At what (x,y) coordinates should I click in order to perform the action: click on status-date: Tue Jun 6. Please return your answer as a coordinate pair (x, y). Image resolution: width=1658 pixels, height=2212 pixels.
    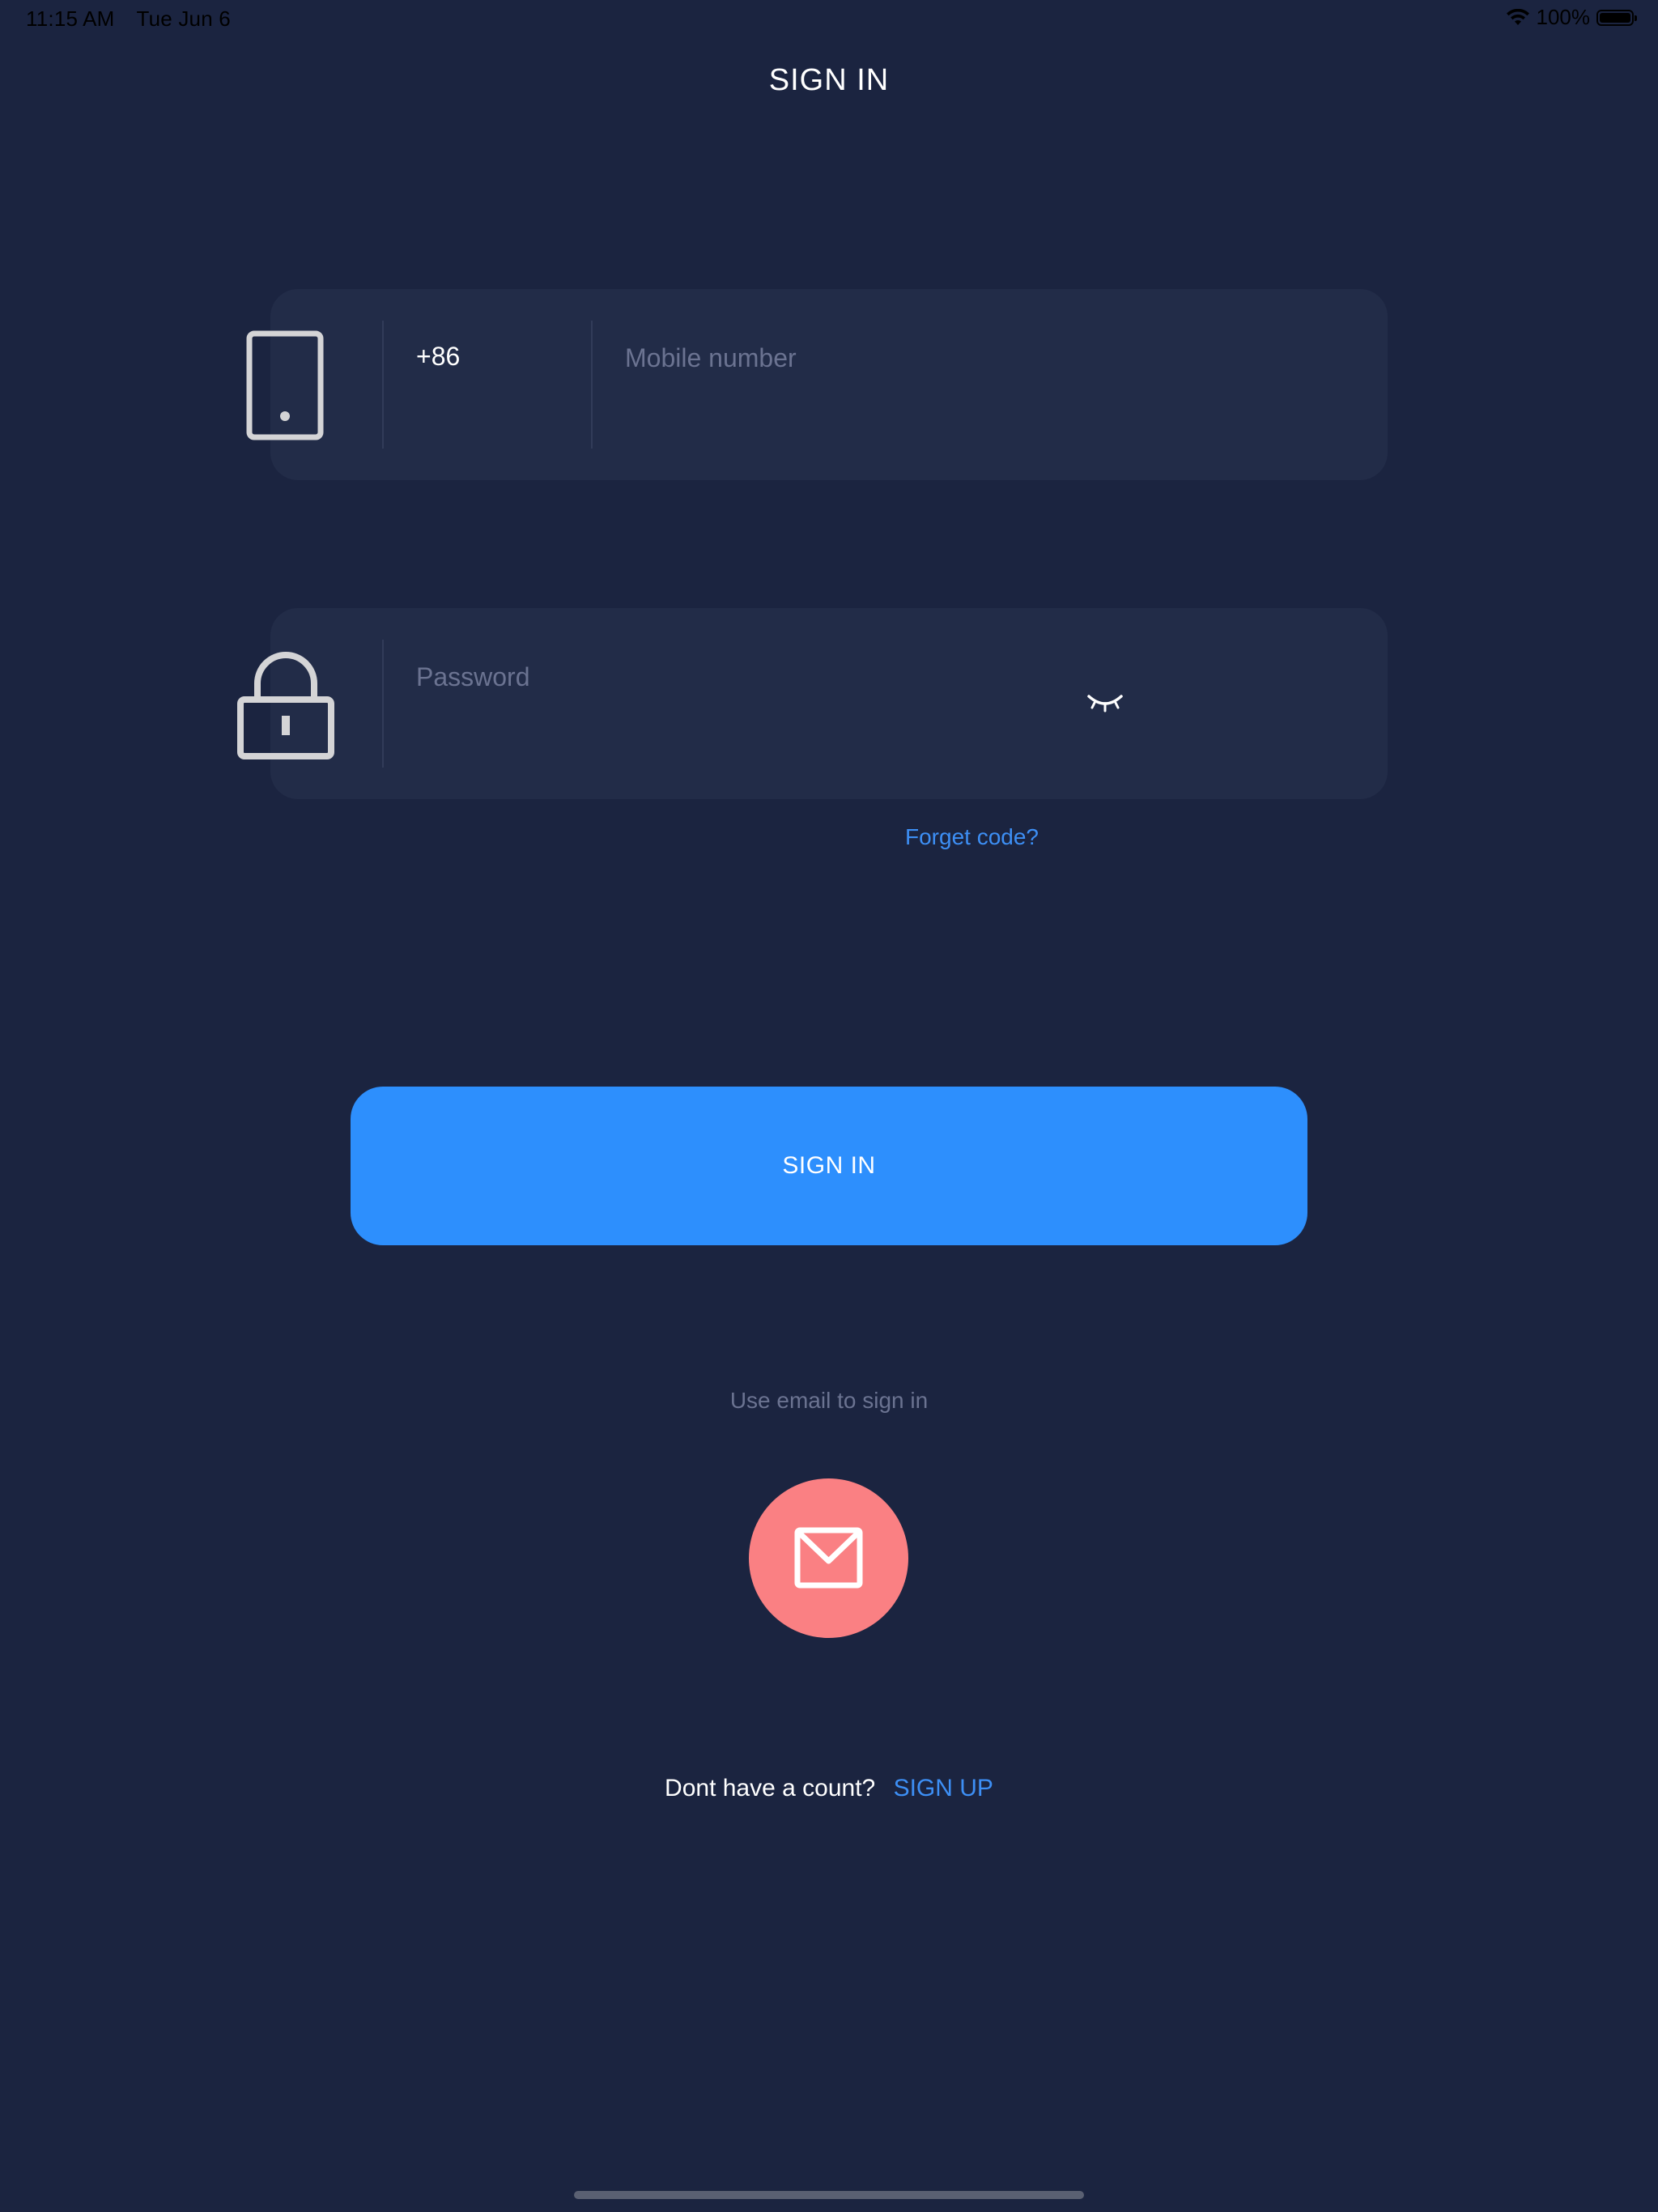
    Looking at the image, I should click on (183, 19).